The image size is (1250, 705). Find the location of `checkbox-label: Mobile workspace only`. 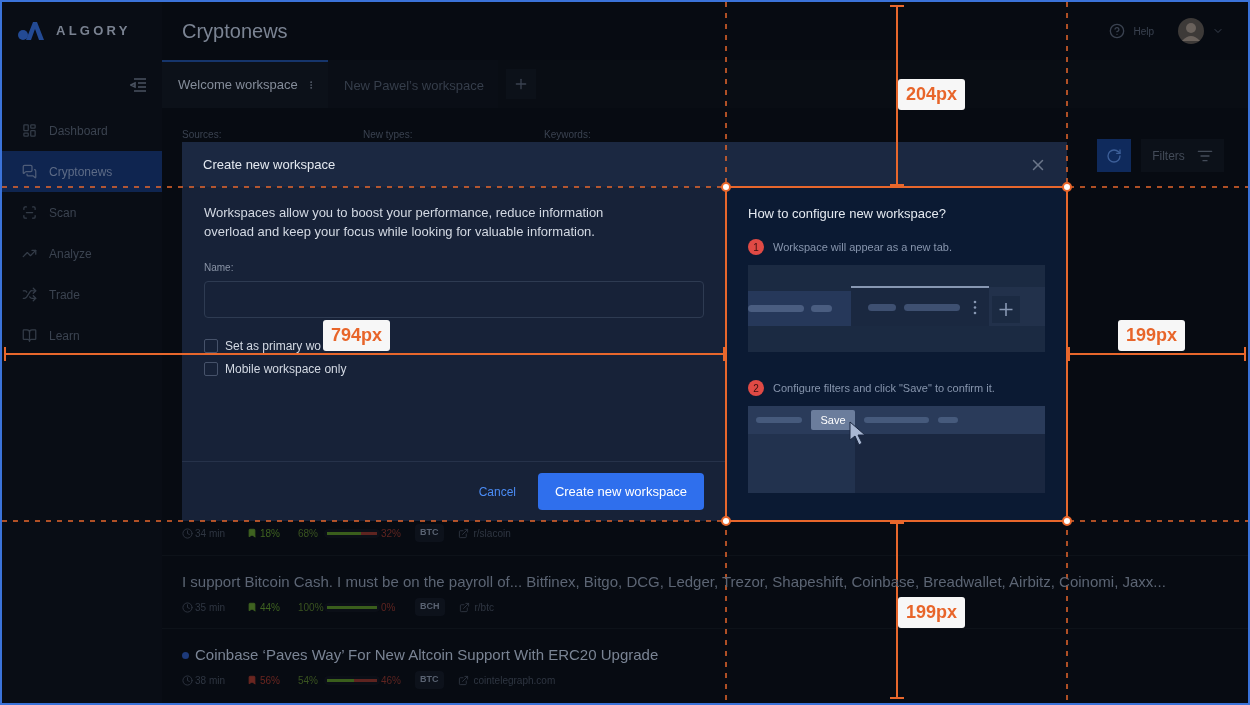

checkbox-label: Mobile workspace only is located at coordinates (286, 369).